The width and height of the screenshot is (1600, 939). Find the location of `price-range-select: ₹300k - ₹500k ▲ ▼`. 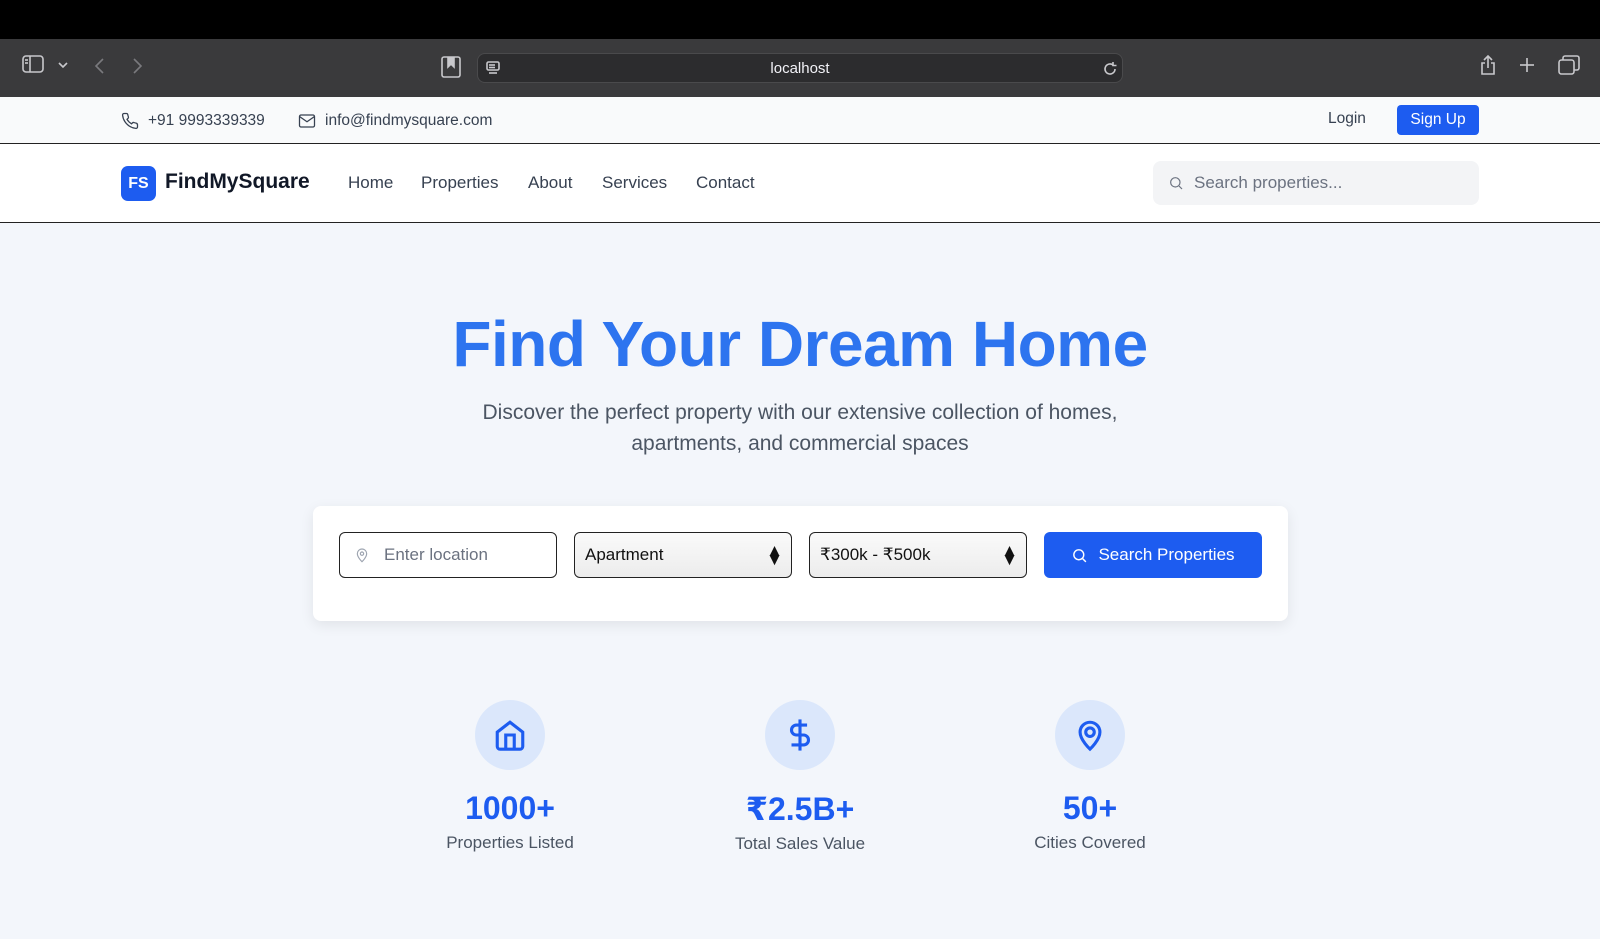

price-range-select: ₹300k - ₹500k ▲ ▼ is located at coordinates (918, 555).